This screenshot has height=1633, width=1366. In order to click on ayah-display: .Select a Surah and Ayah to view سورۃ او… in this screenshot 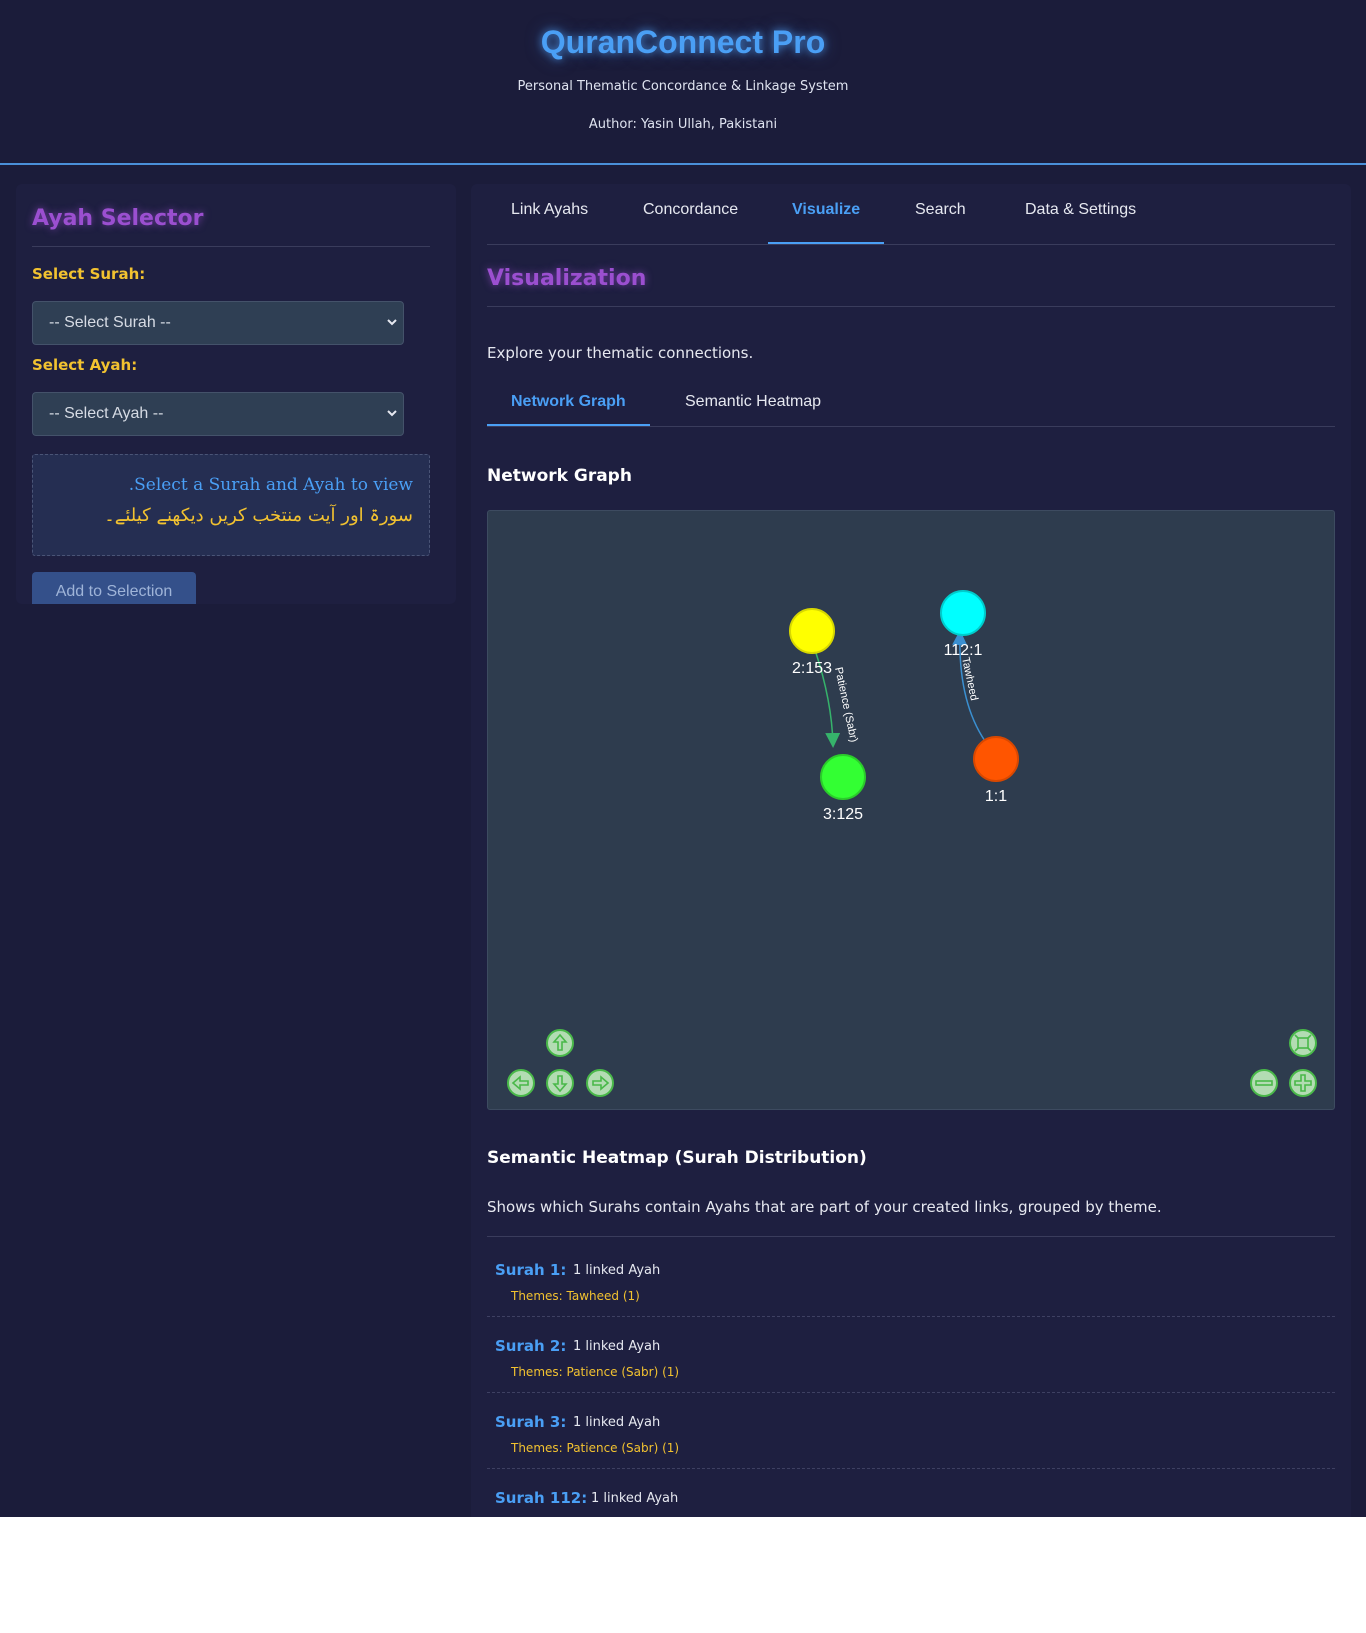, I will do `click(231, 505)`.